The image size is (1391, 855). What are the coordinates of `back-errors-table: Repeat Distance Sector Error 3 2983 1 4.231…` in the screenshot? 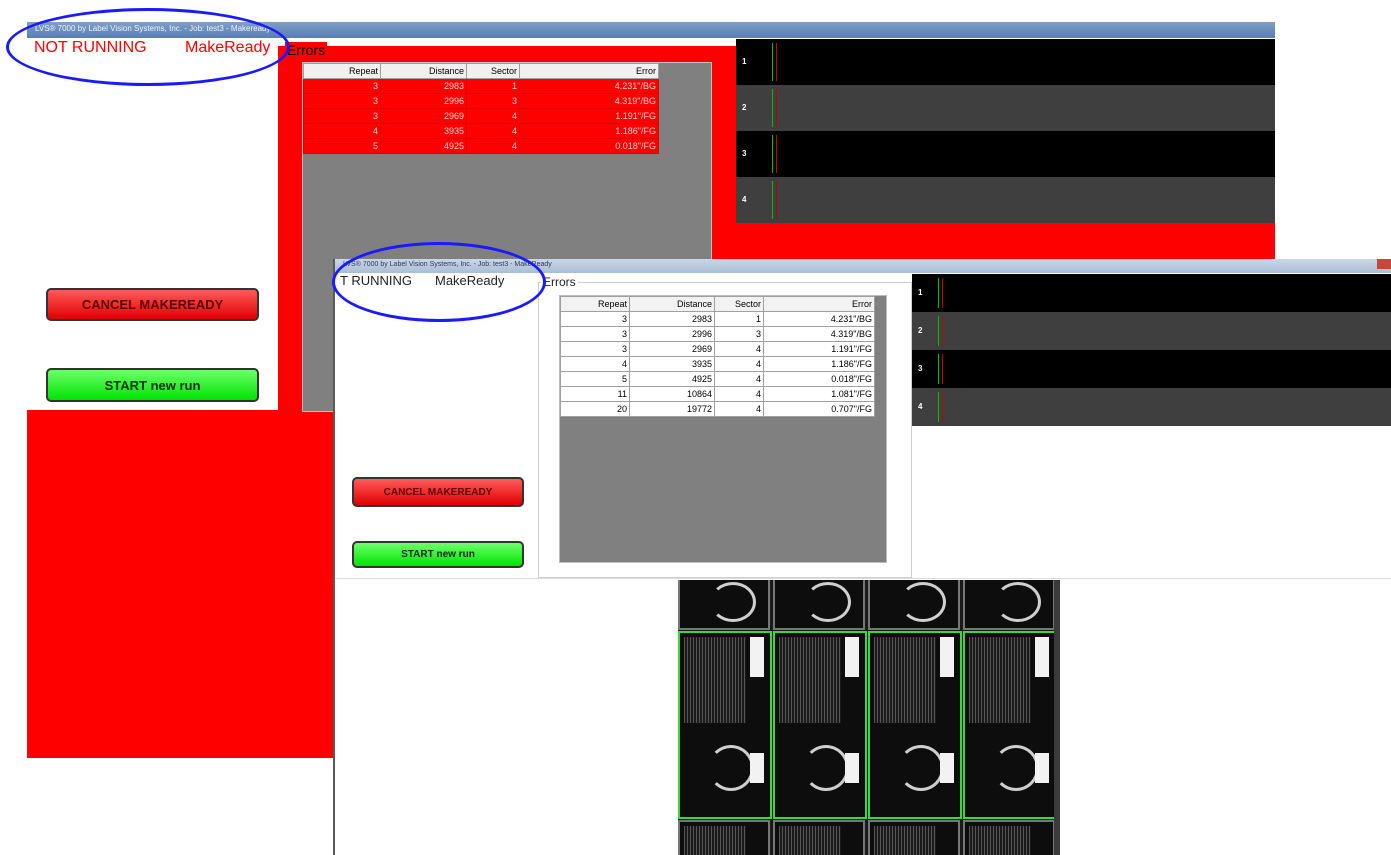 It's located at (481, 108).